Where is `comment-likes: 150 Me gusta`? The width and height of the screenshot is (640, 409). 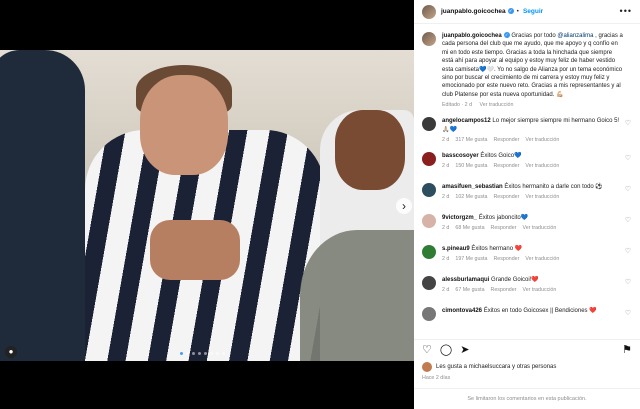
comment-likes: 150 Me gusta is located at coordinates (471, 166).